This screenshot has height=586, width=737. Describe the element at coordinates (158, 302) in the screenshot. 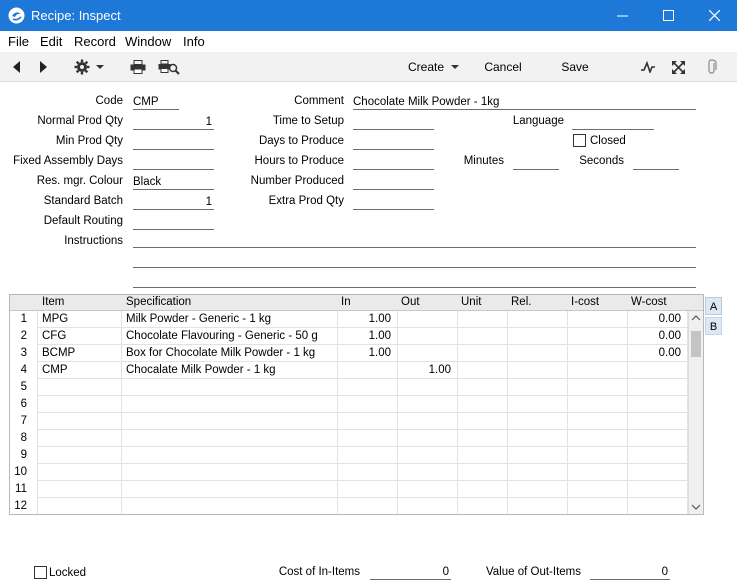

I see `column-header-specification: Specification` at that location.